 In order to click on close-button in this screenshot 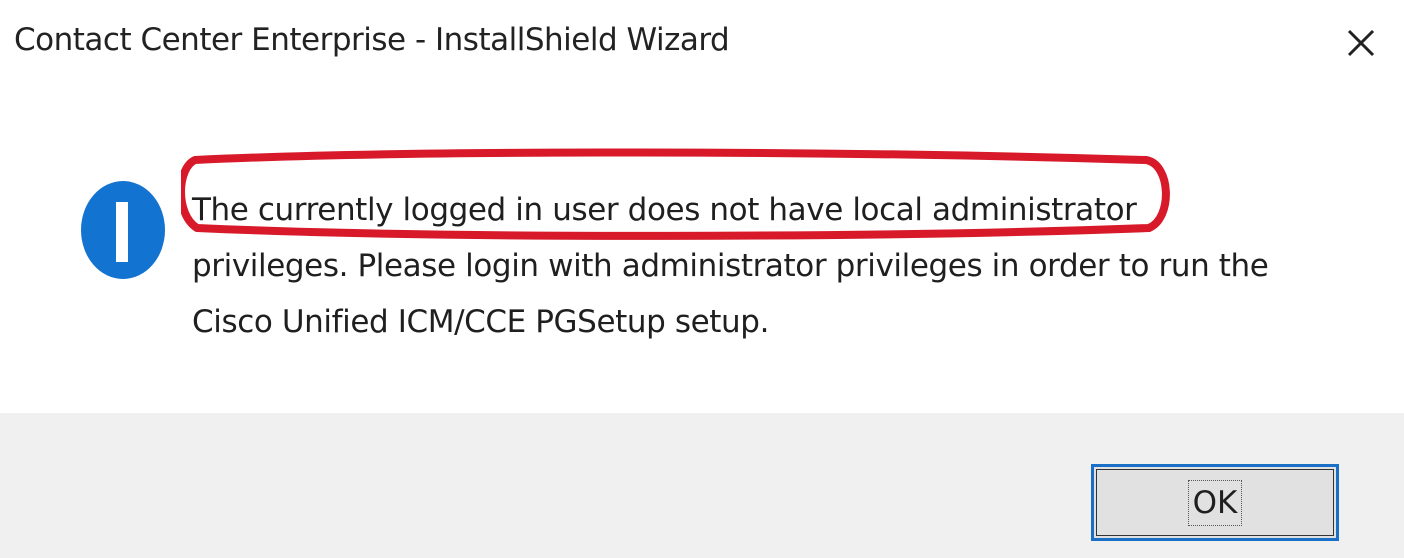, I will do `click(1361, 43)`.